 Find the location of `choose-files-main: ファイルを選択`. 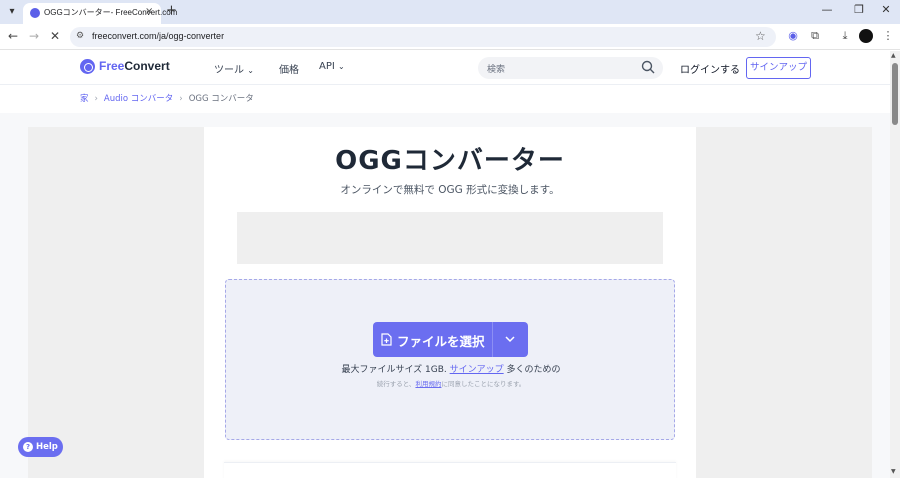

choose-files-main: ファイルを選択 is located at coordinates (433, 339).